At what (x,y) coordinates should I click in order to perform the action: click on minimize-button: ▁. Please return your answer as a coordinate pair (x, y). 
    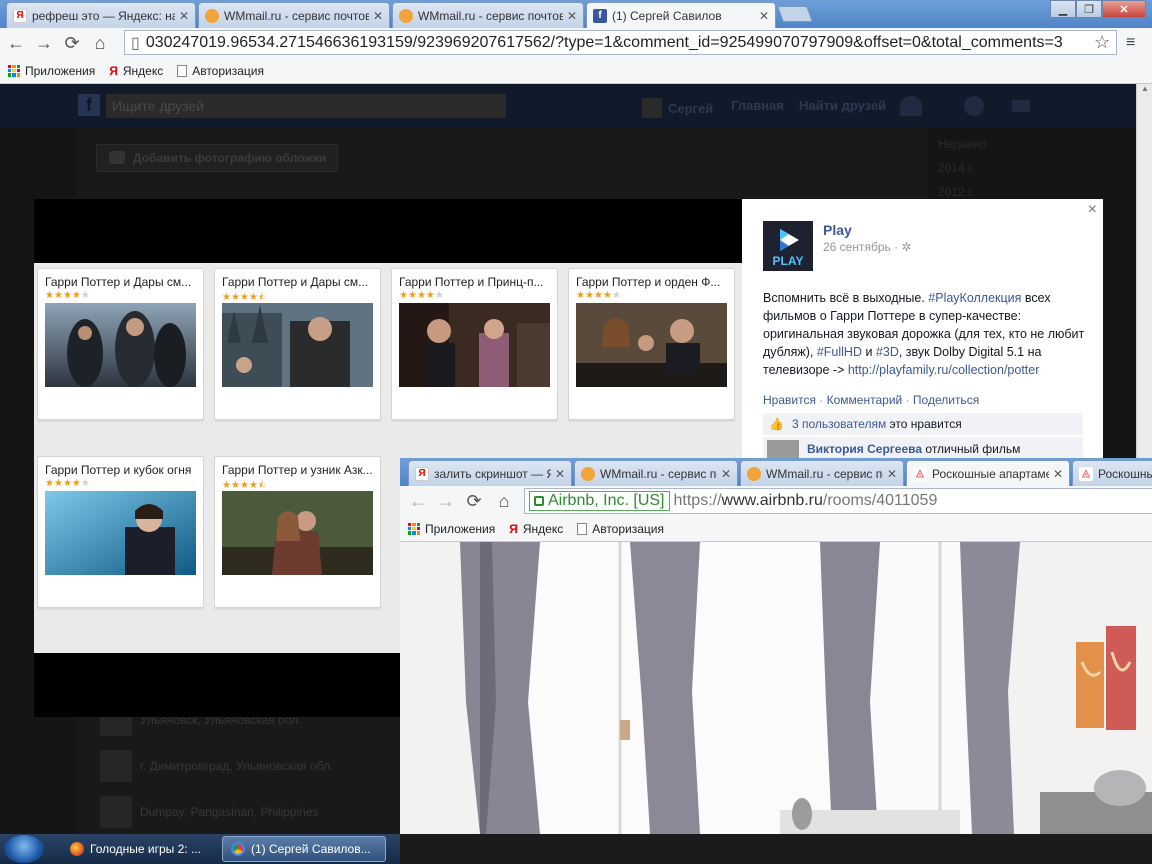
    Looking at the image, I should click on (1063, 9).